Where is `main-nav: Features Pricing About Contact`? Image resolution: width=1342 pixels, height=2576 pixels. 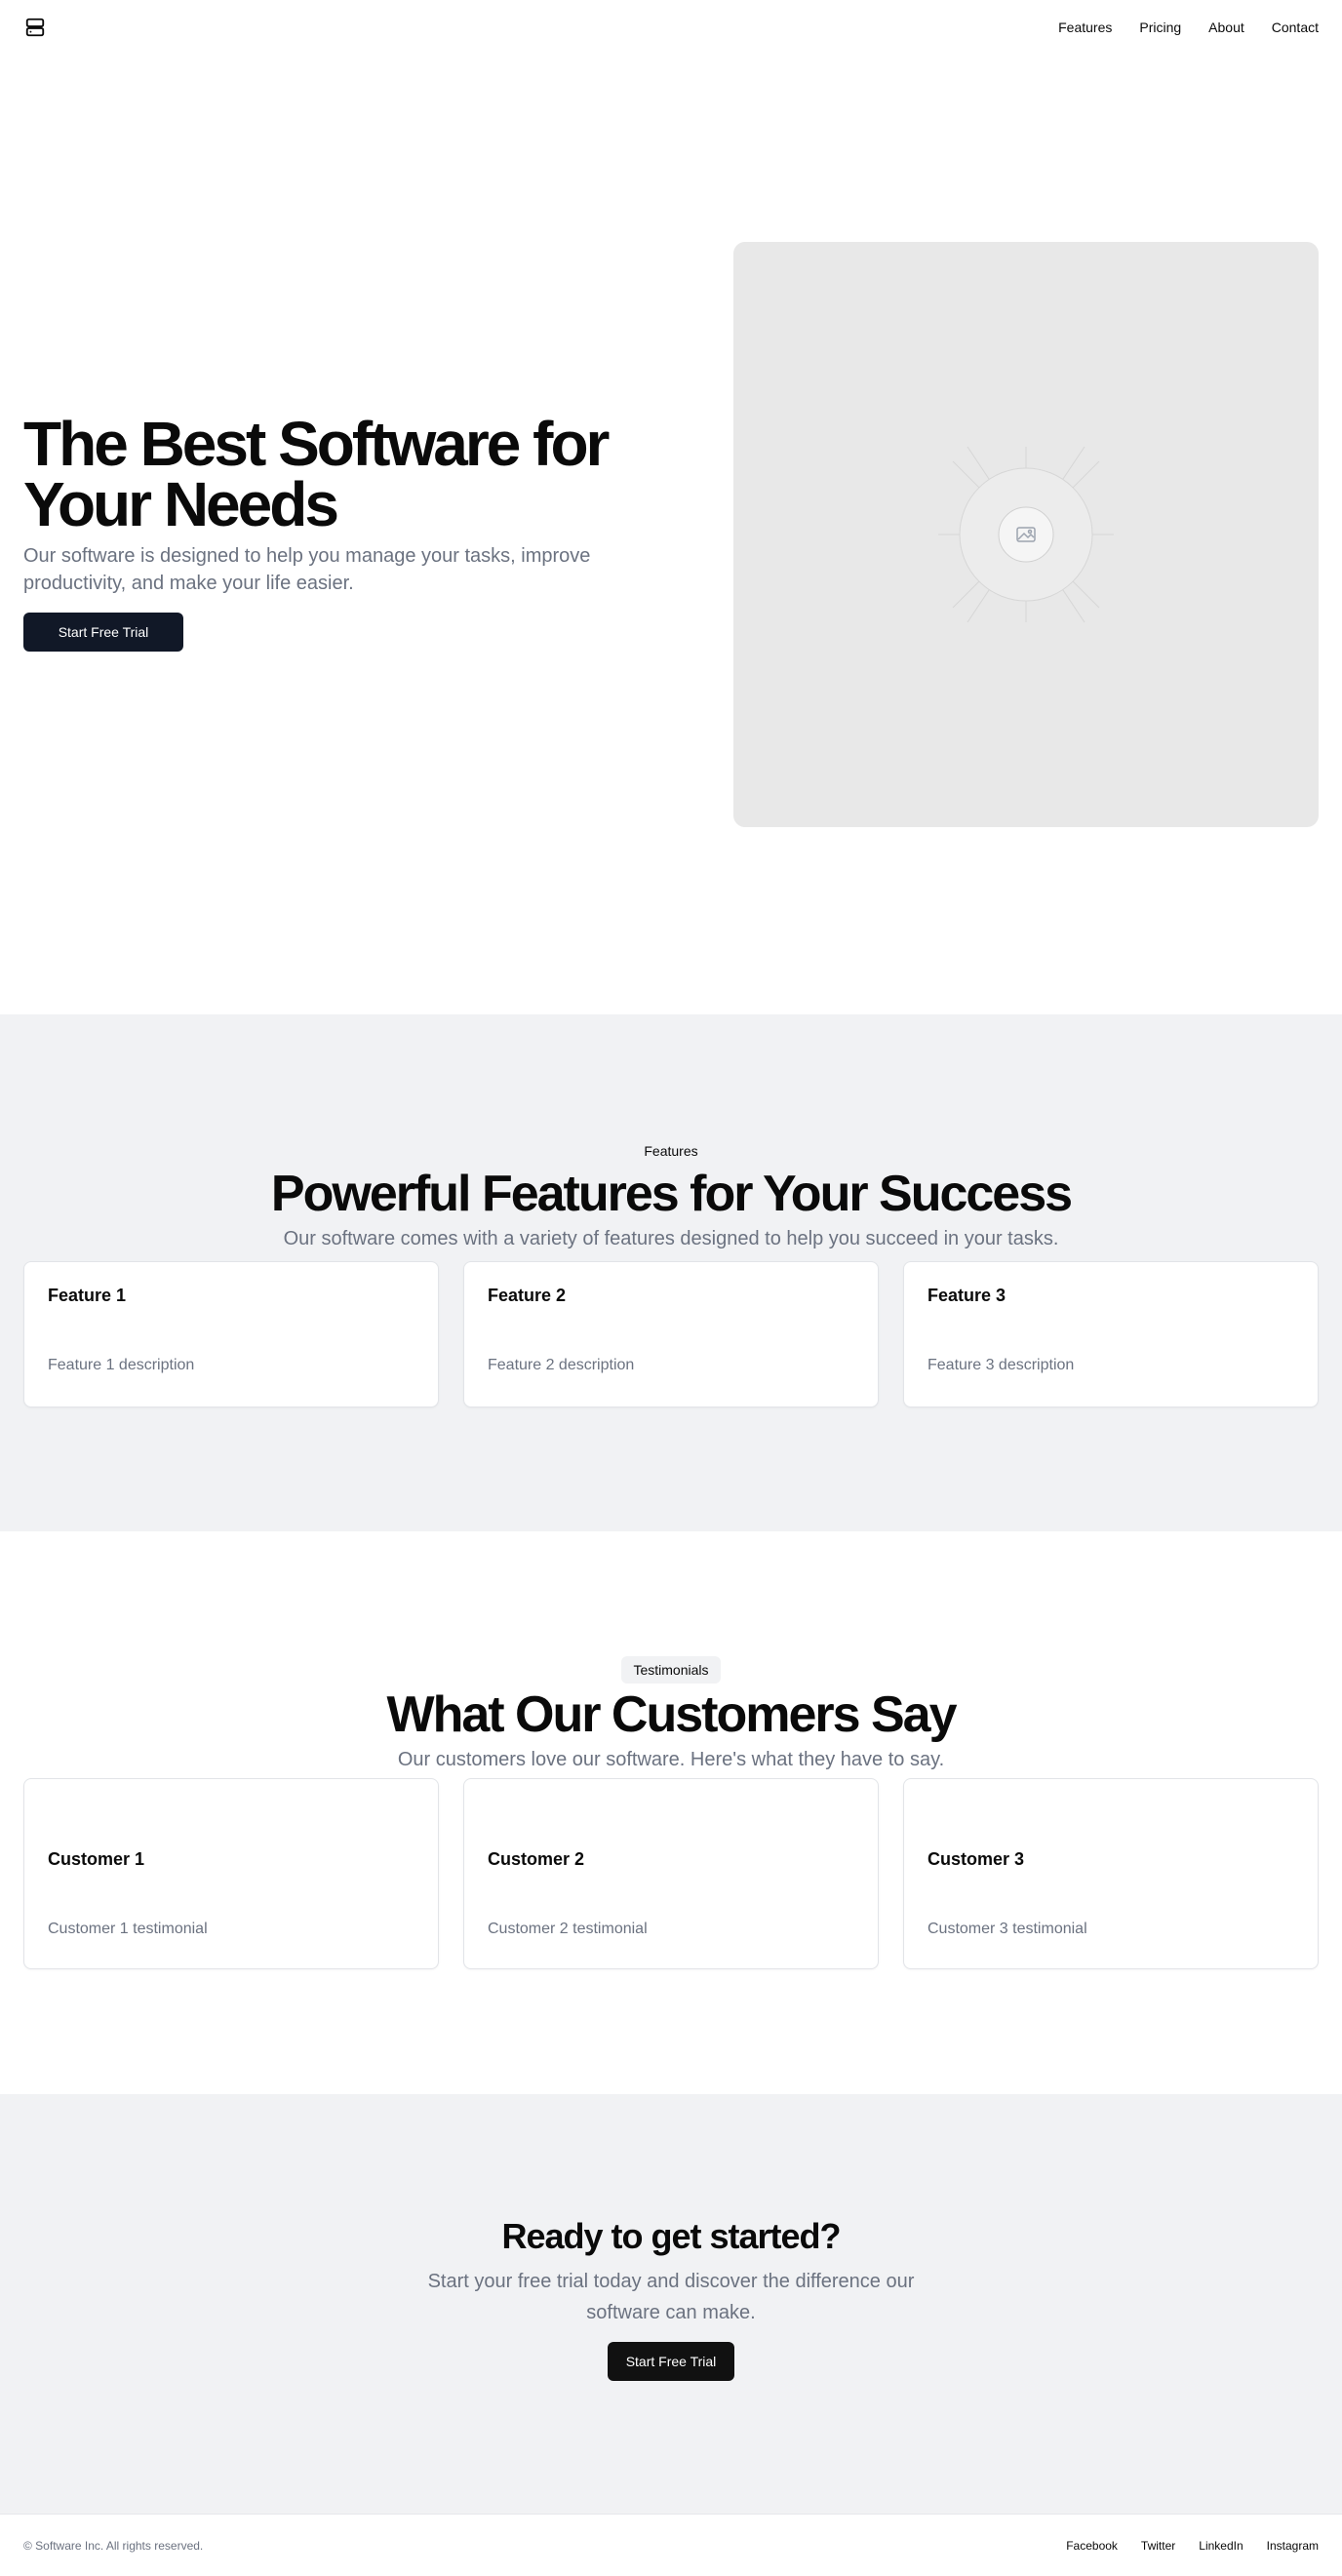 main-nav: Features Pricing About Contact is located at coordinates (1188, 27).